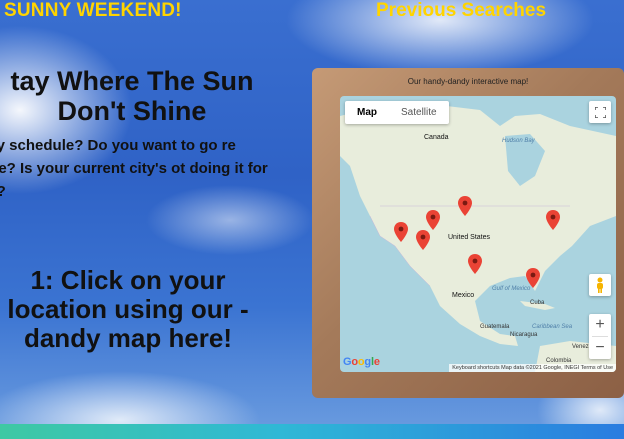  What do you see at coordinates (436, 137) in the screenshot?
I see `label-canada: Canada` at bounding box center [436, 137].